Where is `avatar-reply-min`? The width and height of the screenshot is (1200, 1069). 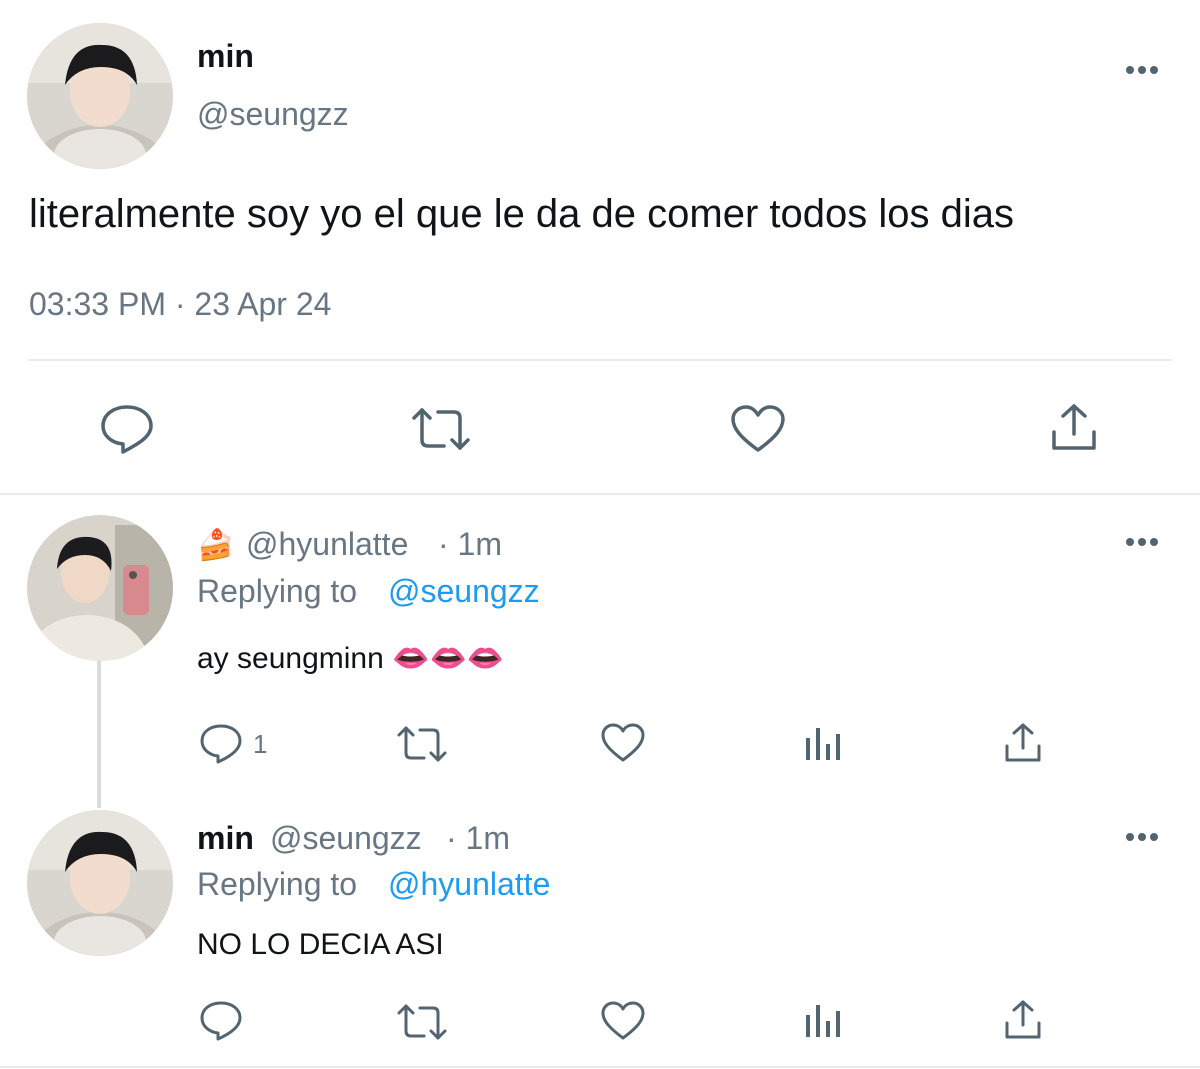 avatar-reply-min is located at coordinates (100, 883).